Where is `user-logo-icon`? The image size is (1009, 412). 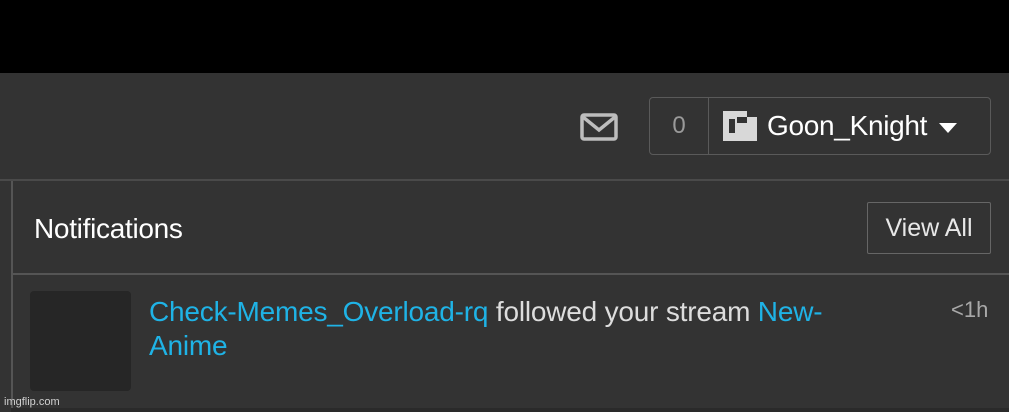 user-logo-icon is located at coordinates (740, 126).